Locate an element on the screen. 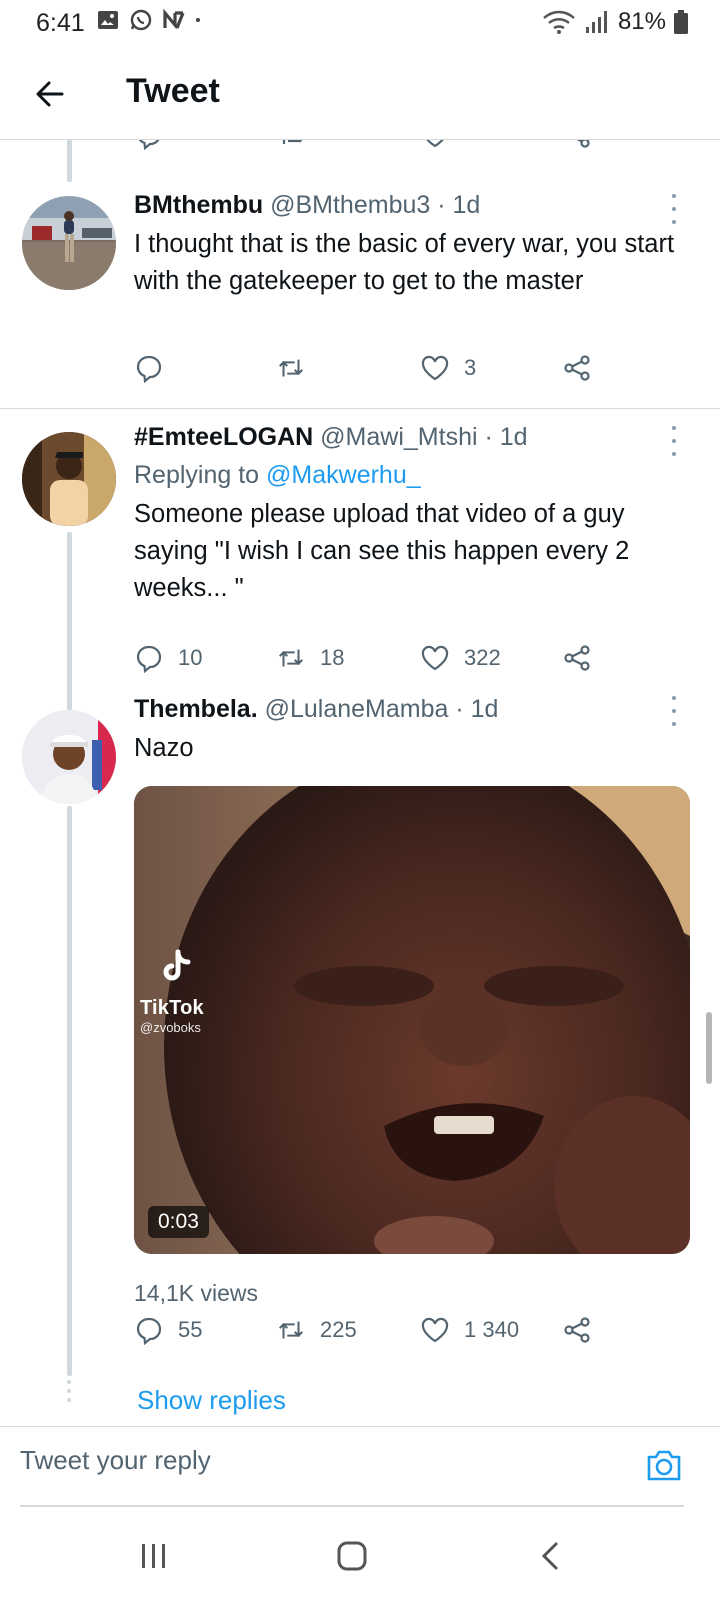 This screenshot has width=720, height=1600. author-name: Thembela. is located at coordinates (196, 709).